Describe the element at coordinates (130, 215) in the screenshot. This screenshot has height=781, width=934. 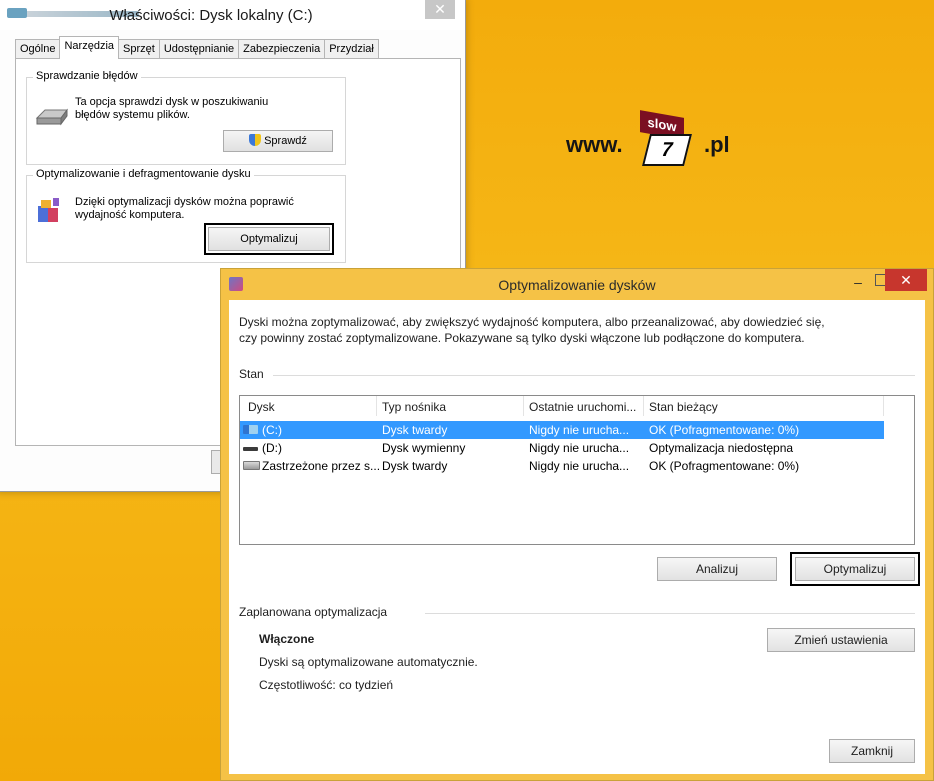
I see `defrag-text-2: wydajność komputera.` at that location.